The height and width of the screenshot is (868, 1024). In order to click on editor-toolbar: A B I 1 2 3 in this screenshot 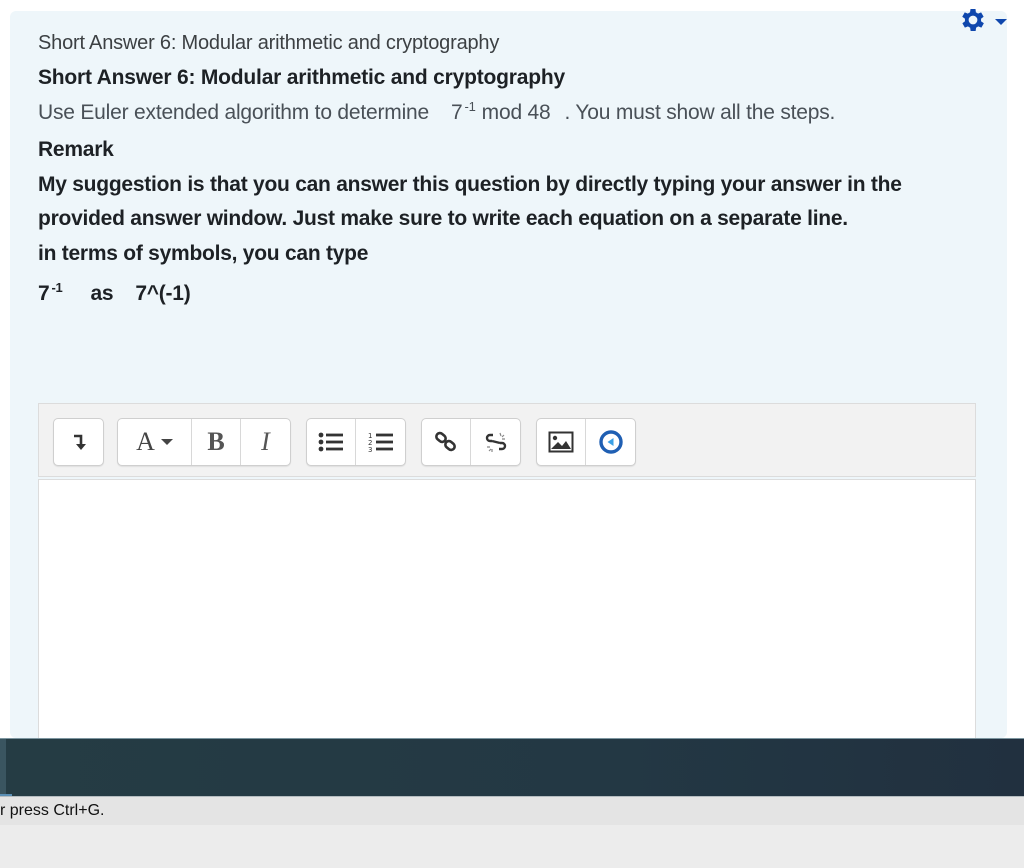, I will do `click(507, 440)`.